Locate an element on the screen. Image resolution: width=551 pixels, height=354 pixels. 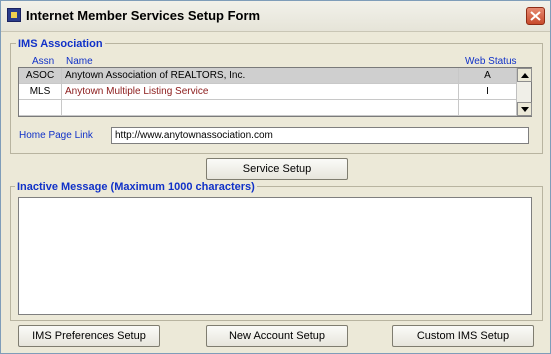
column-header-name: Name is located at coordinates (79, 61).